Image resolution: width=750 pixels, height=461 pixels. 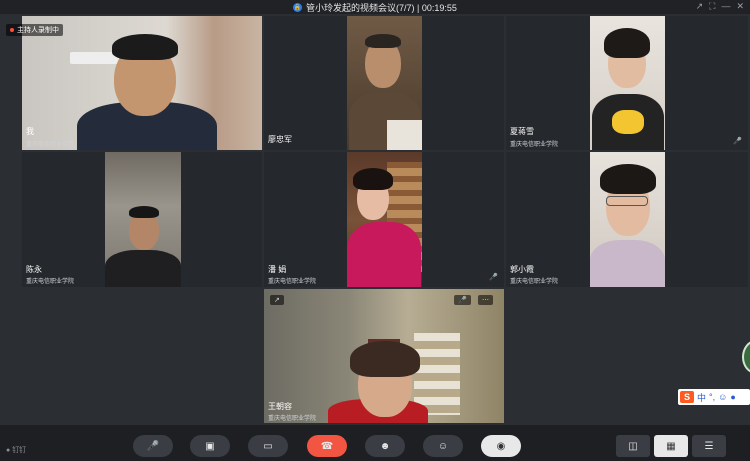 I want to click on invite-button: ☺, so click(x=443, y=446).